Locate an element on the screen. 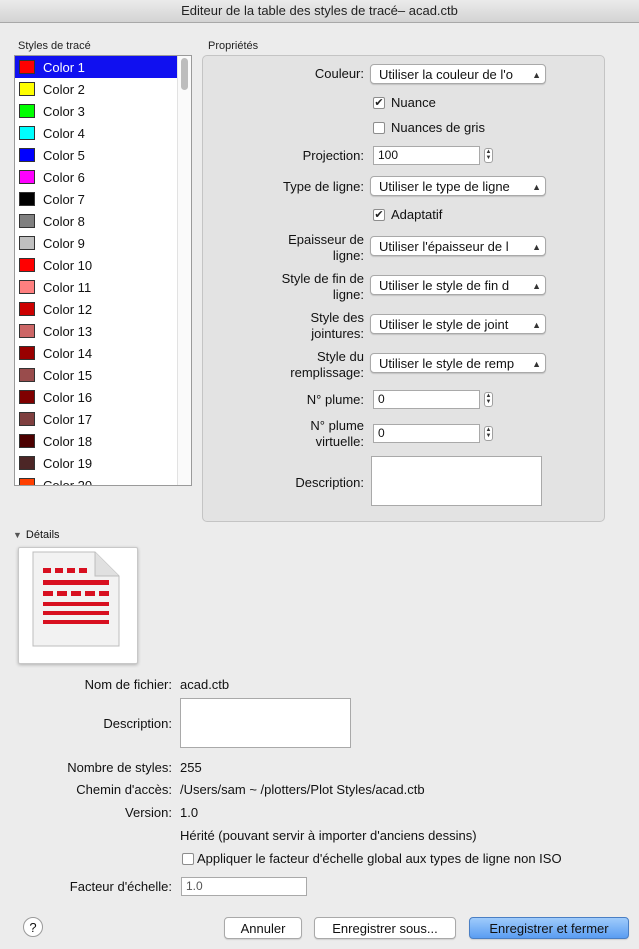 This screenshot has height=949, width=639. details-description-textarea is located at coordinates (265, 723).